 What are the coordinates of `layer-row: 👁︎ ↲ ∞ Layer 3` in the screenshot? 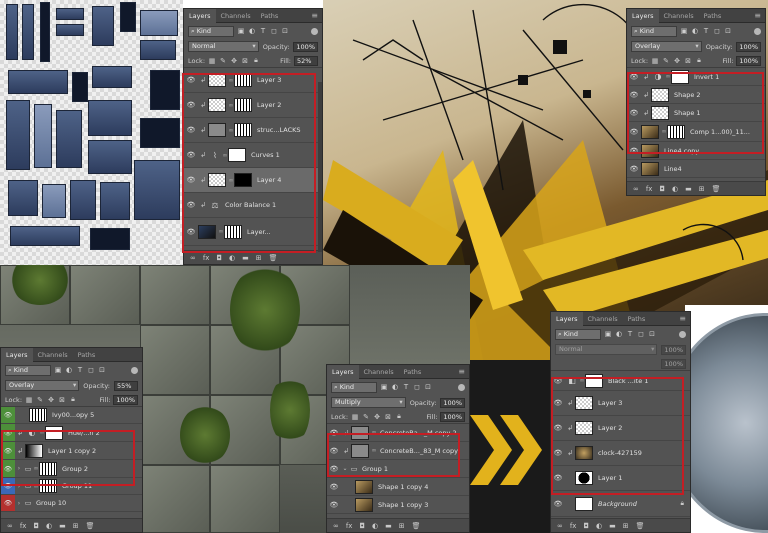 It's located at (253, 80).